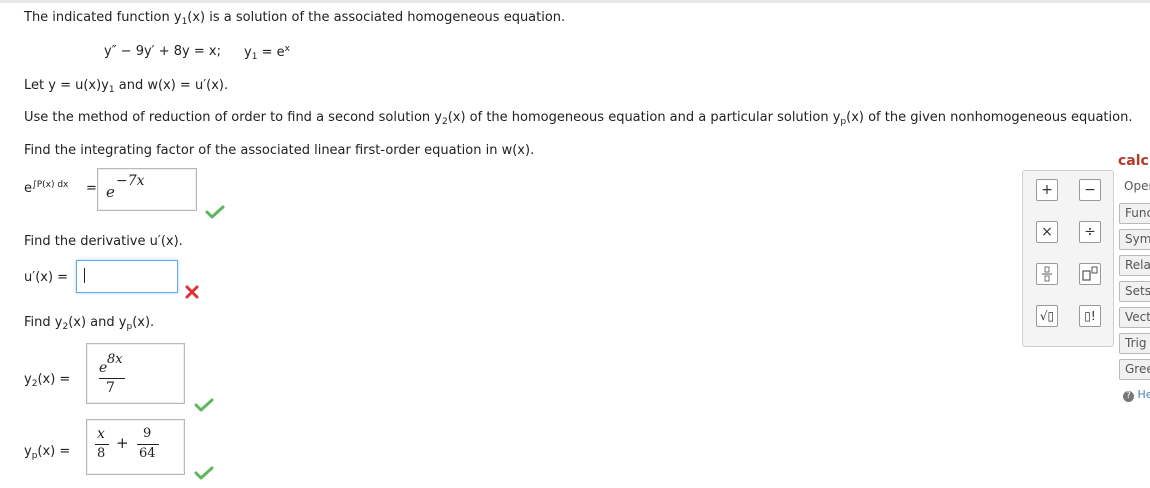 This screenshot has height=488, width=1150. What do you see at coordinates (89, 323) in the screenshot?
I see `solutions-prompt: Find y2(x) and yp(x).` at bounding box center [89, 323].